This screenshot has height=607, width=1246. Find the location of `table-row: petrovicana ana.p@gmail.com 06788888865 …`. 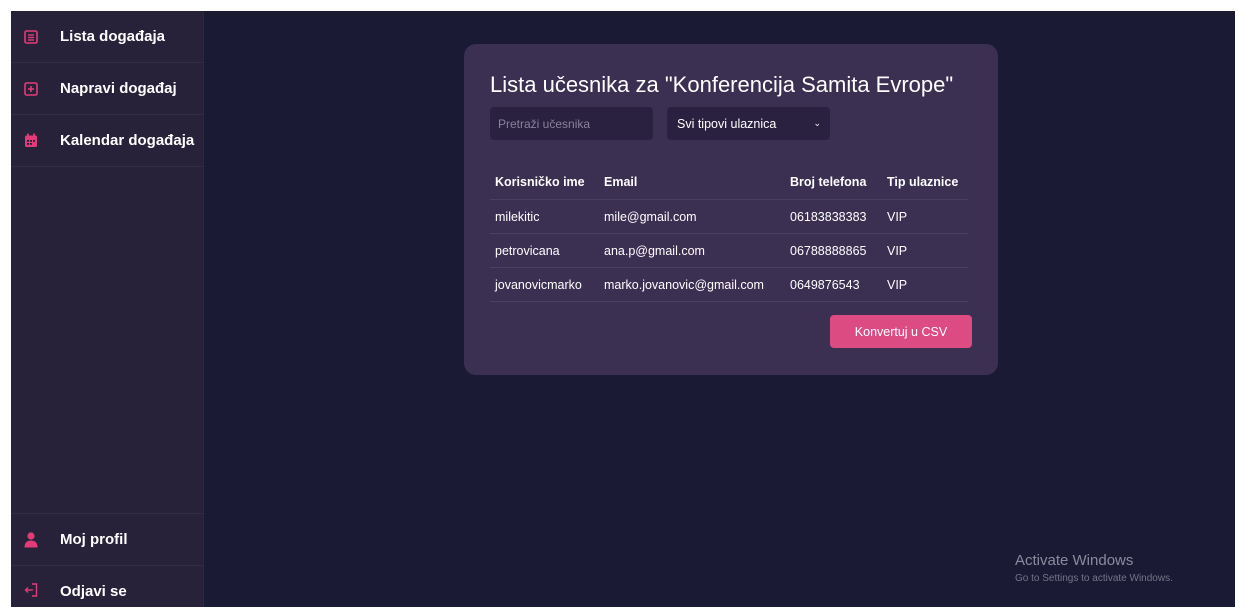

table-row: petrovicana ana.p@gmail.com 06788888865 … is located at coordinates (729, 250).